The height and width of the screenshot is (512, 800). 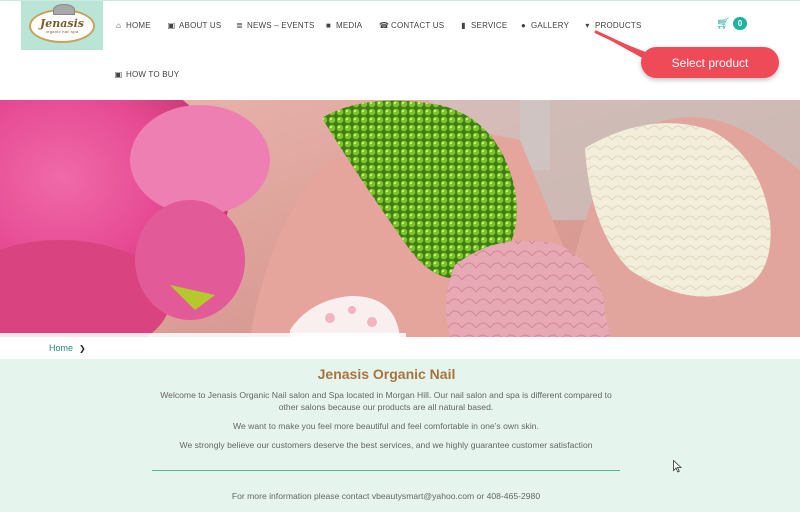 I want to click on breadcrumb-home: Home ❯, so click(x=67, y=348).